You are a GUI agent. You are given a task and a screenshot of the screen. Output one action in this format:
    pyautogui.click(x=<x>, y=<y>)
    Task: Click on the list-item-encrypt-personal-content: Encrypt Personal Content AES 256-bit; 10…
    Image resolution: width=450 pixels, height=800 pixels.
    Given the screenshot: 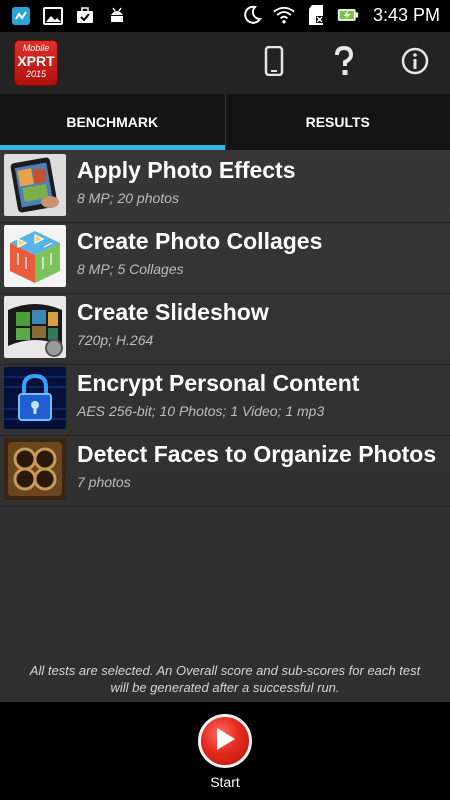 What is the action you would take?
    pyautogui.click(x=225, y=400)
    